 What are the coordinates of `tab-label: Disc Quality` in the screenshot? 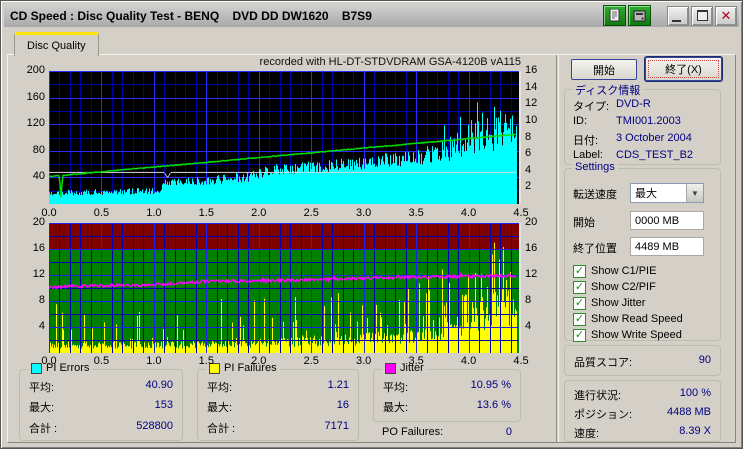 It's located at (56, 45).